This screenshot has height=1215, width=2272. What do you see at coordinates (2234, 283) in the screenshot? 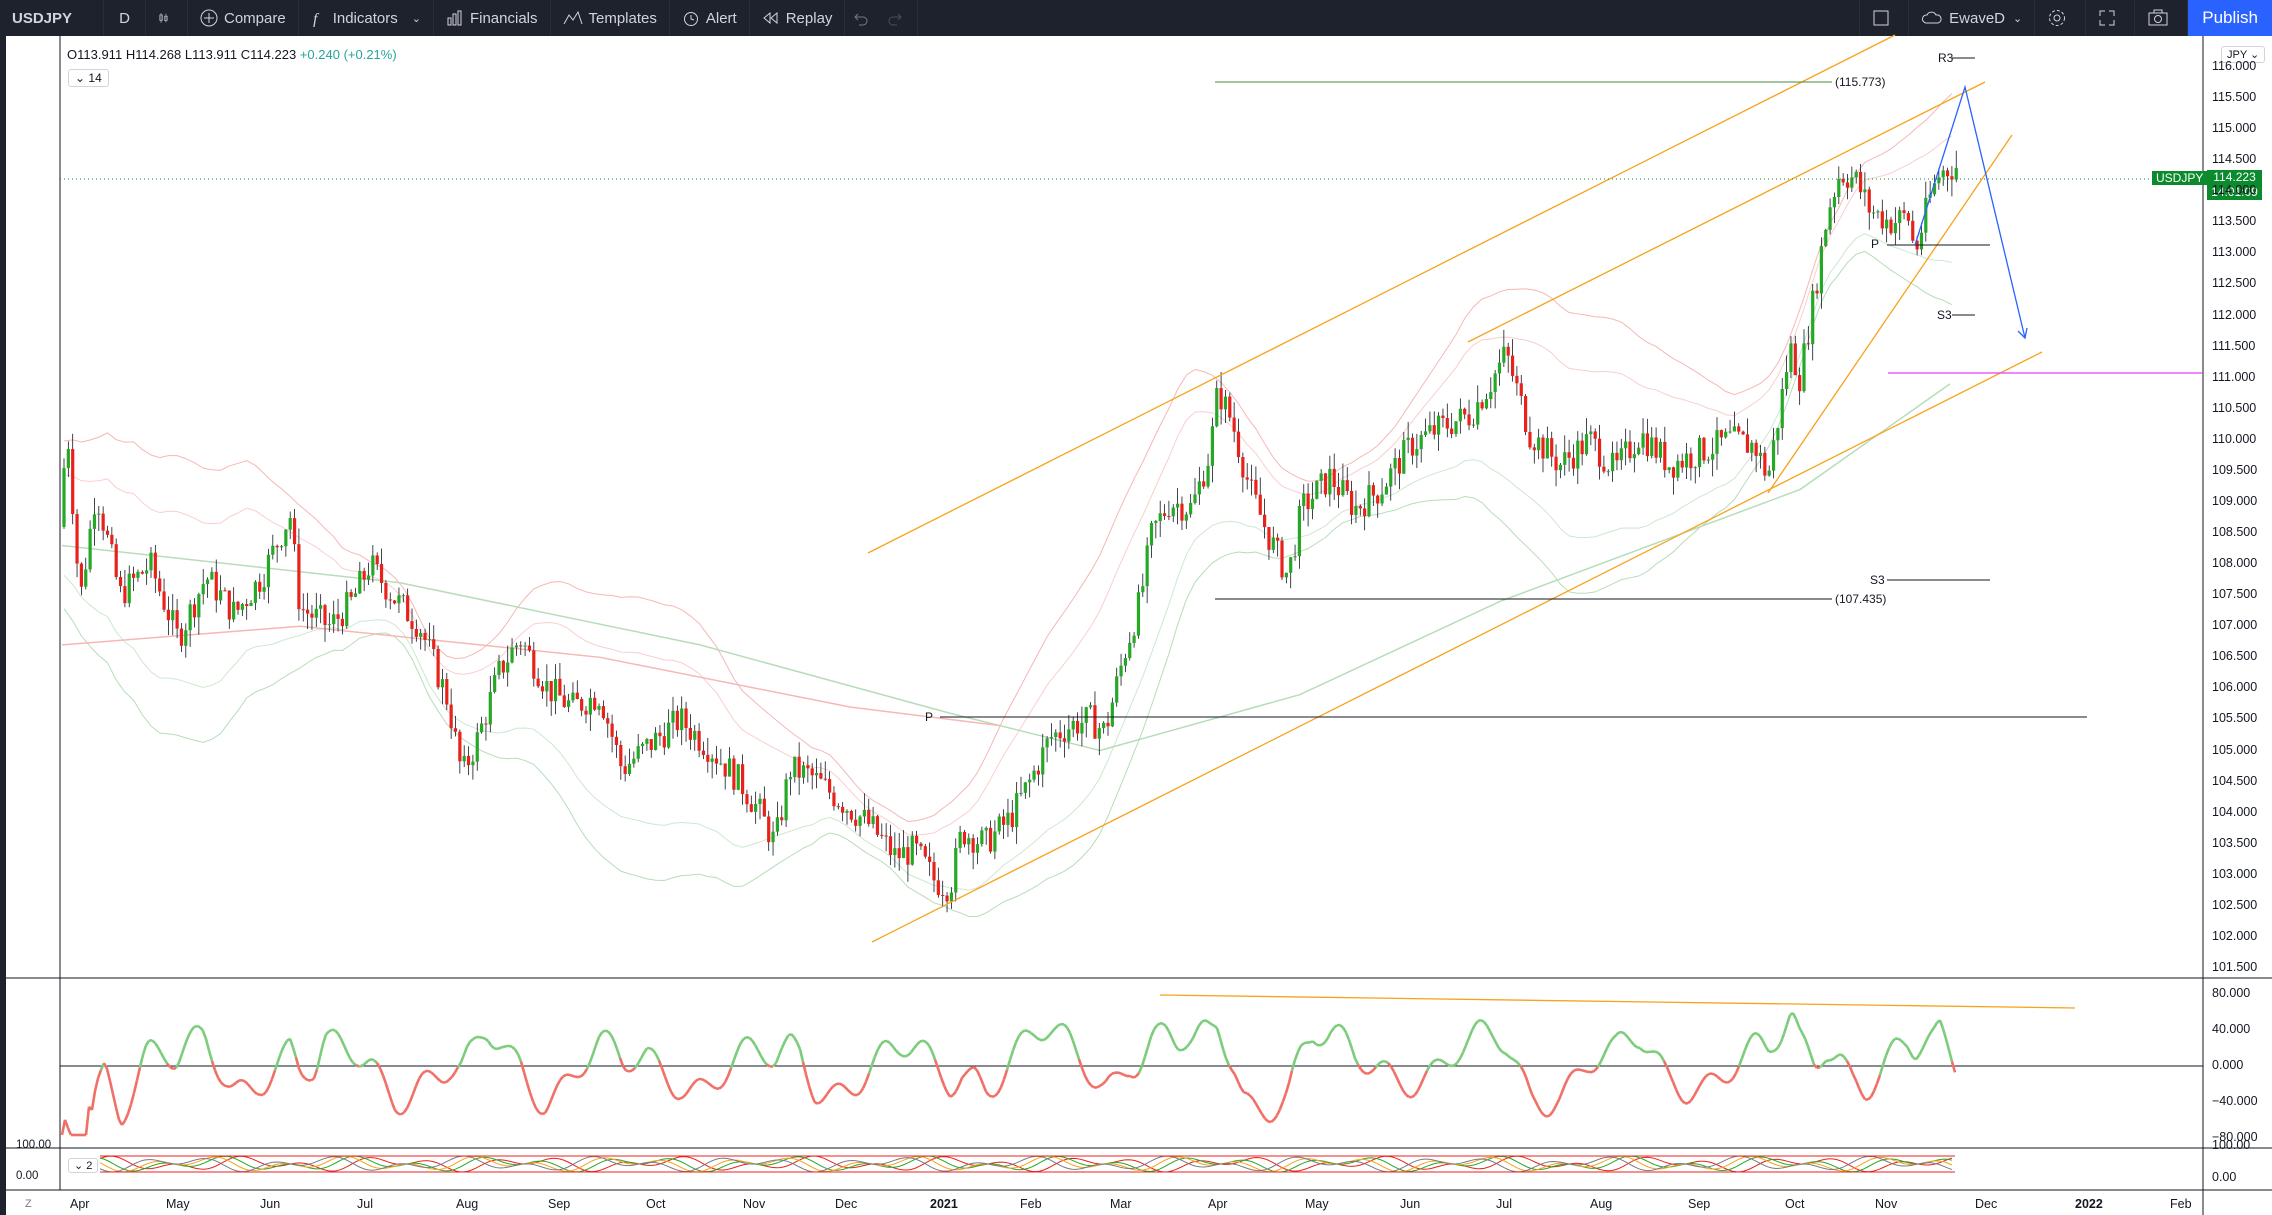
I see `price-axis-tick: 112.500` at bounding box center [2234, 283].